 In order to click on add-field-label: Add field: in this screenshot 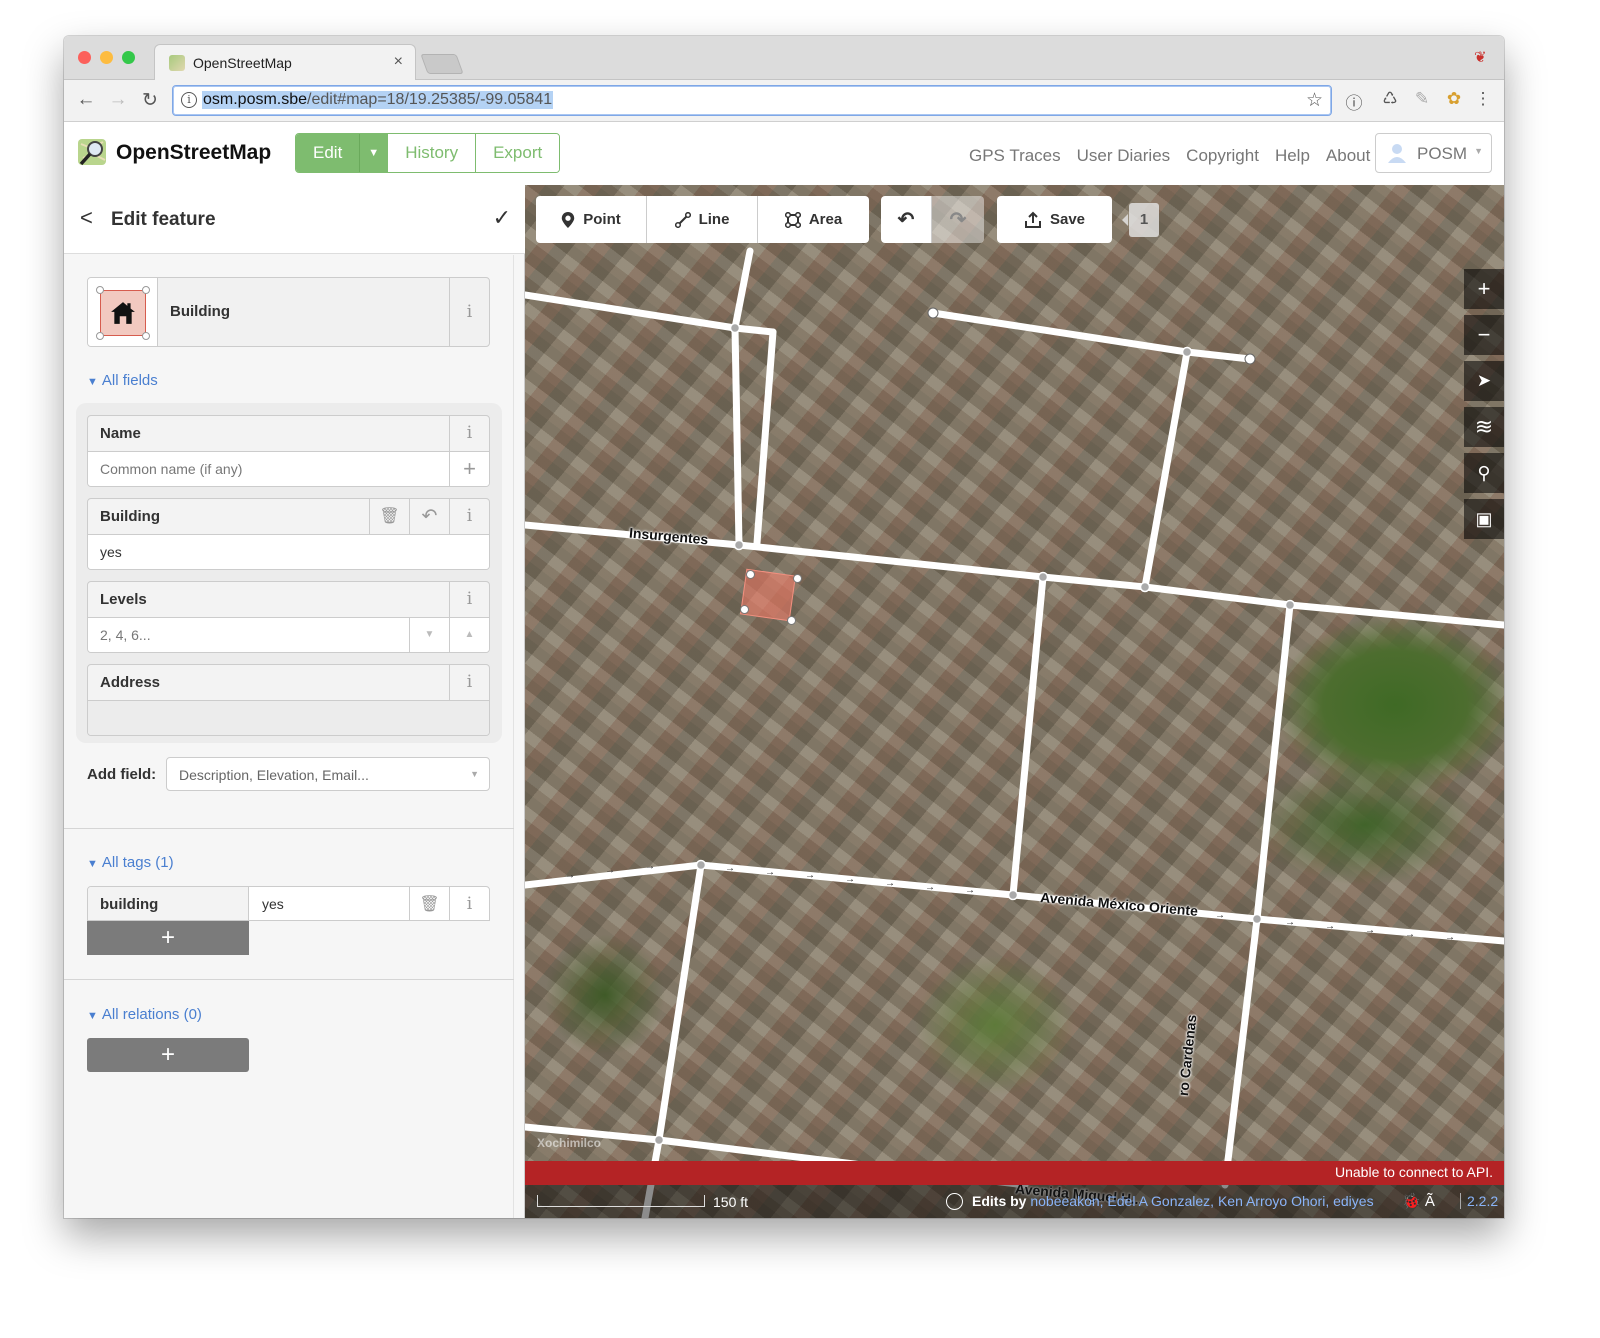, I will do `click(122, 774)`.